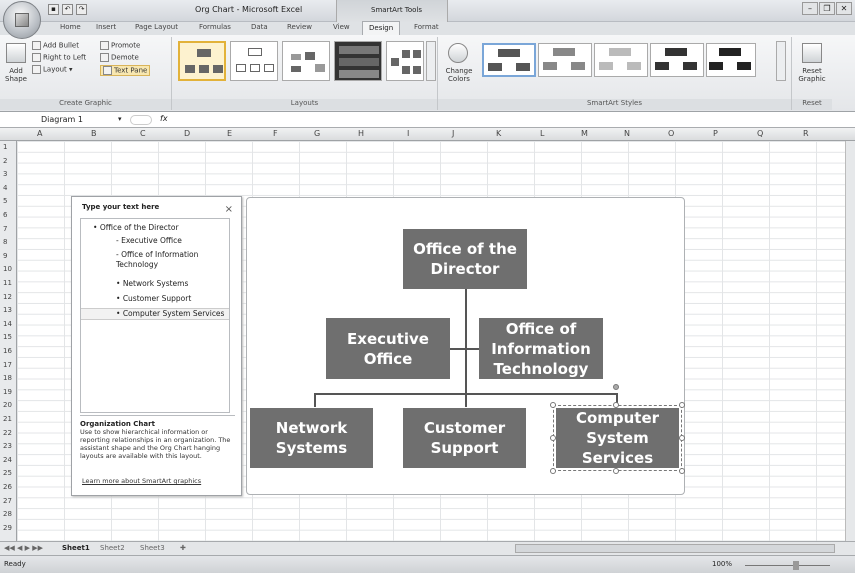 Image resolution: width=855 pixels, height=573 pixels. Describe the element at coordinates (565, 60) in the screenshot. I see `style-white-outline` at that location.